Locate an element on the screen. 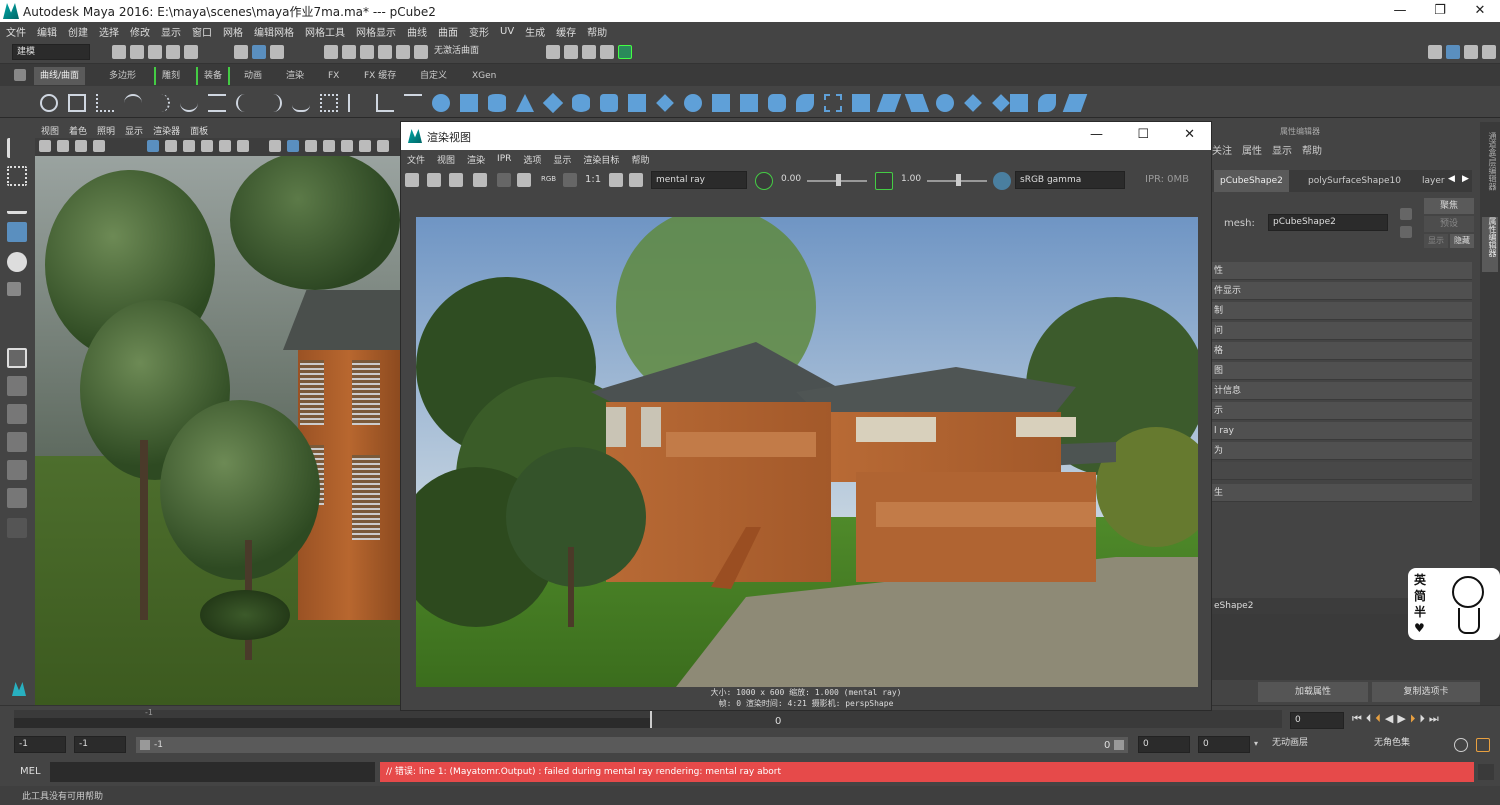  tab-polysurfaceshape10: polySurfaceShape10 is located at coordinates (1354, 181).